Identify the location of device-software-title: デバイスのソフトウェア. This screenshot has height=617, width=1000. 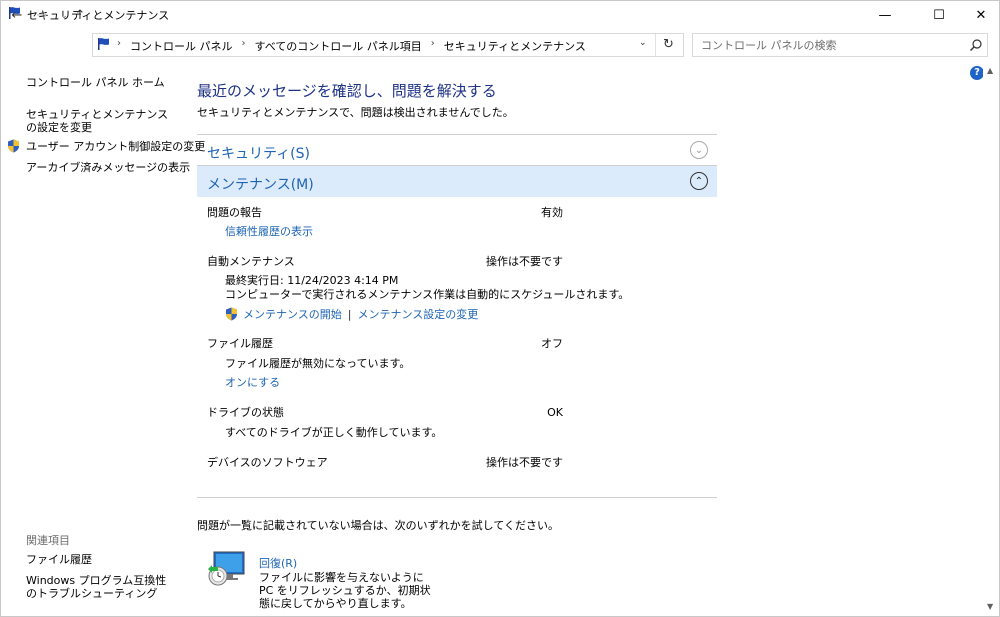
(267, 462).